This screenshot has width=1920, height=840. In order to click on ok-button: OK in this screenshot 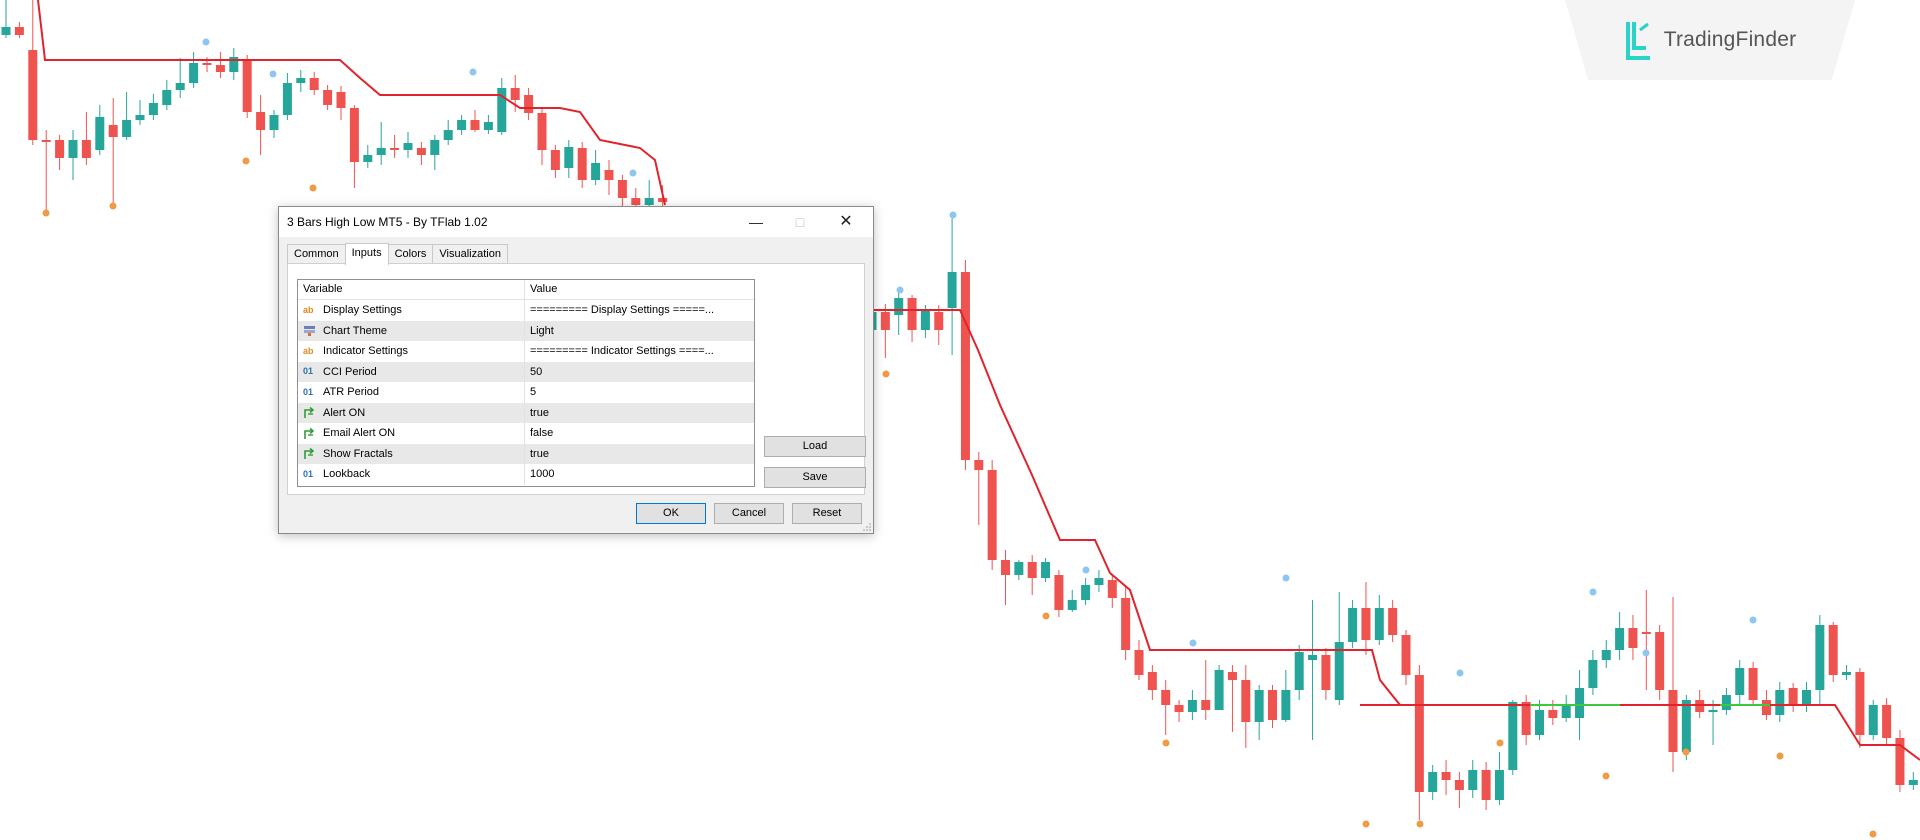, I will do `click(671, 513)`.